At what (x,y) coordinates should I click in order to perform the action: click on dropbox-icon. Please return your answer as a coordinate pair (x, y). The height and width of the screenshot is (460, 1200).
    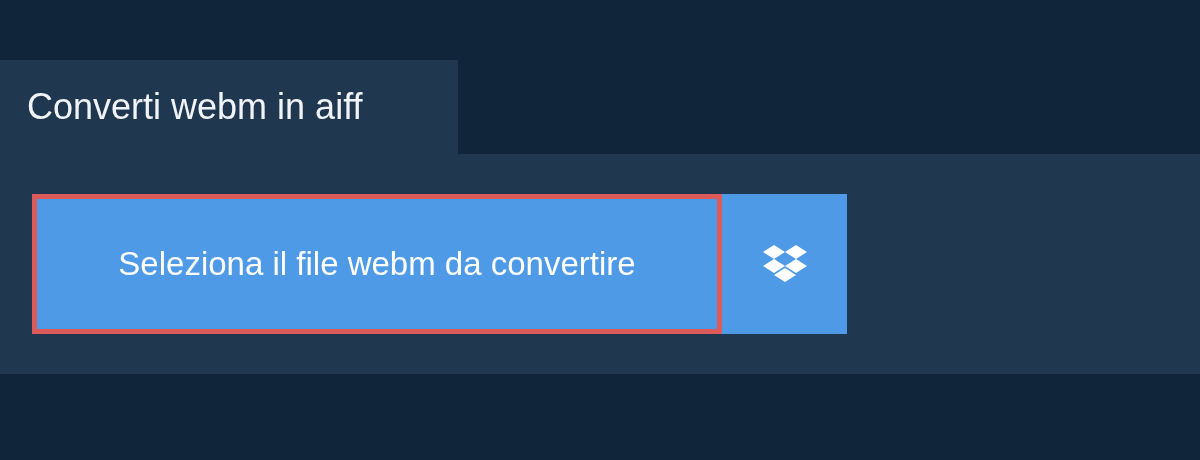
    Looking at the image, I should click on (784, 264).